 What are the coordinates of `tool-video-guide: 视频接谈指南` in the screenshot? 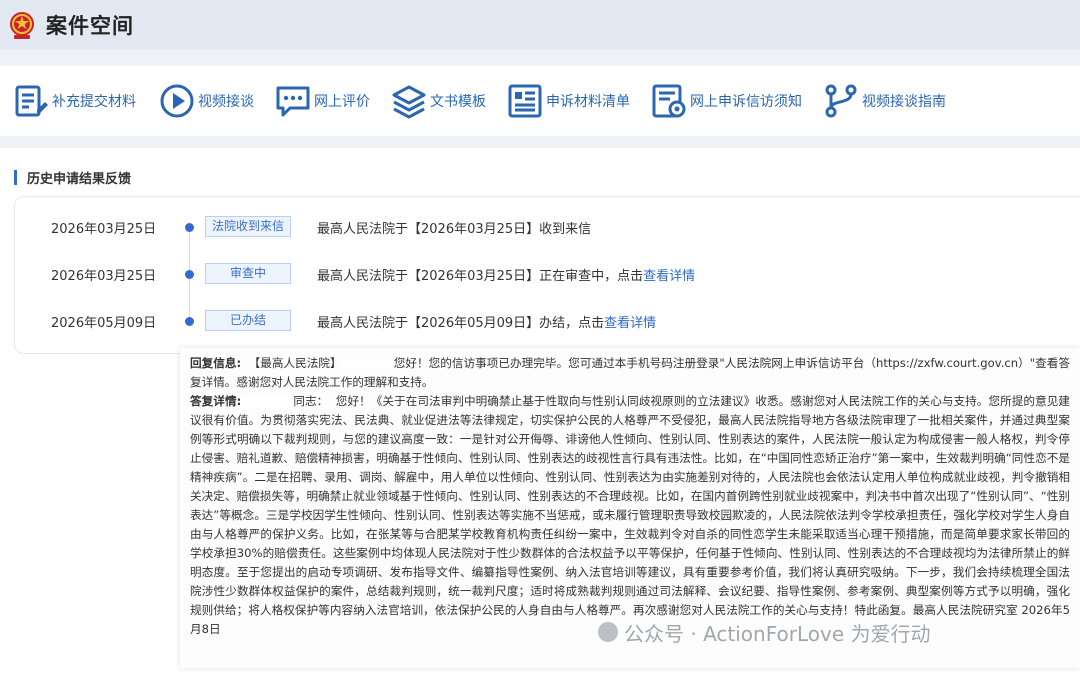 It's located at (884, 101).